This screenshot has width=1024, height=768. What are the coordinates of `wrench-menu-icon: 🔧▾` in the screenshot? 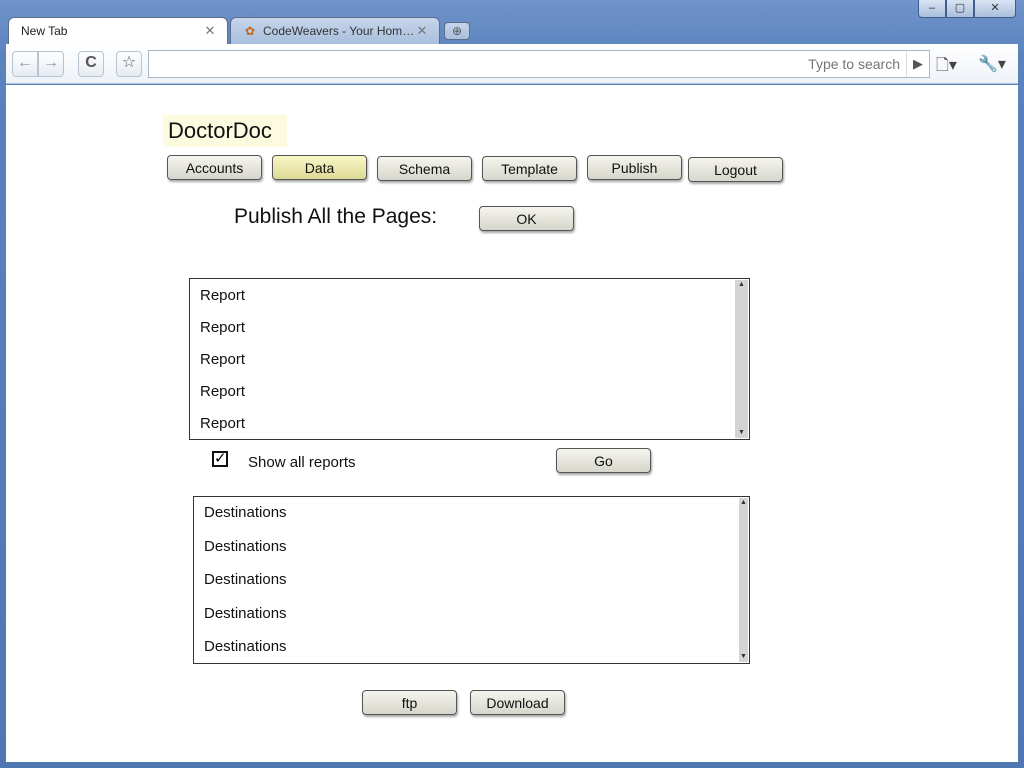 It's located at (992, 64).